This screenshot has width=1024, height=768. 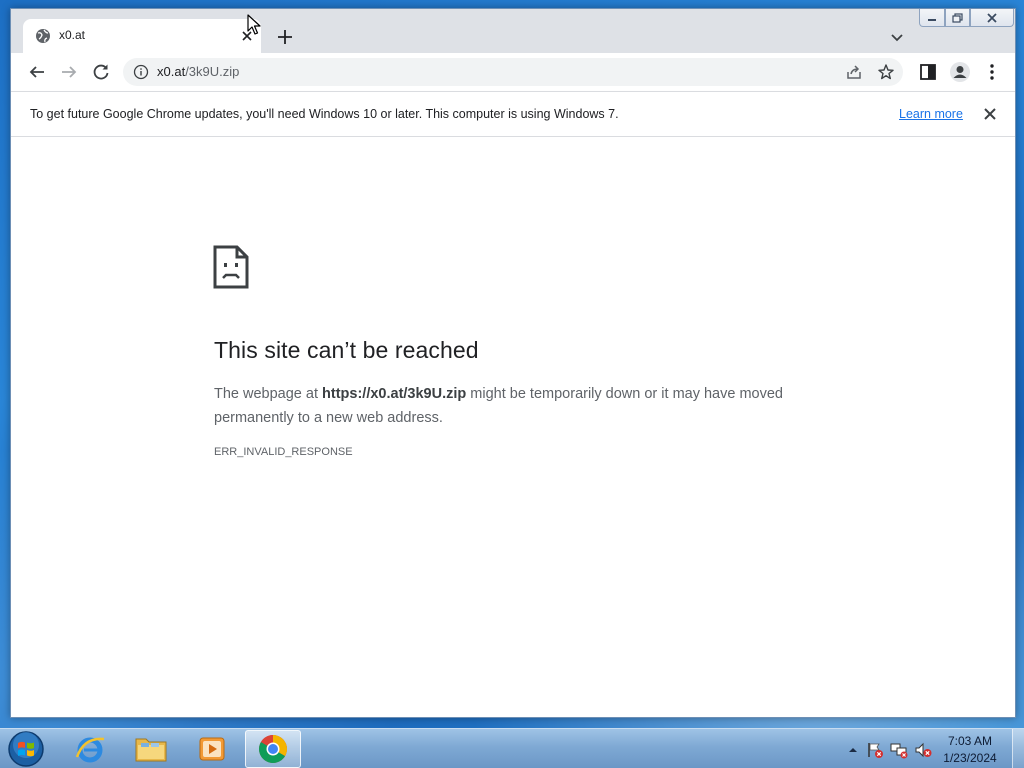 What do you see at coordinates (26, 749) in the screenshot?
I see `start-button-windows-icon` at bounding box center [26, 749].